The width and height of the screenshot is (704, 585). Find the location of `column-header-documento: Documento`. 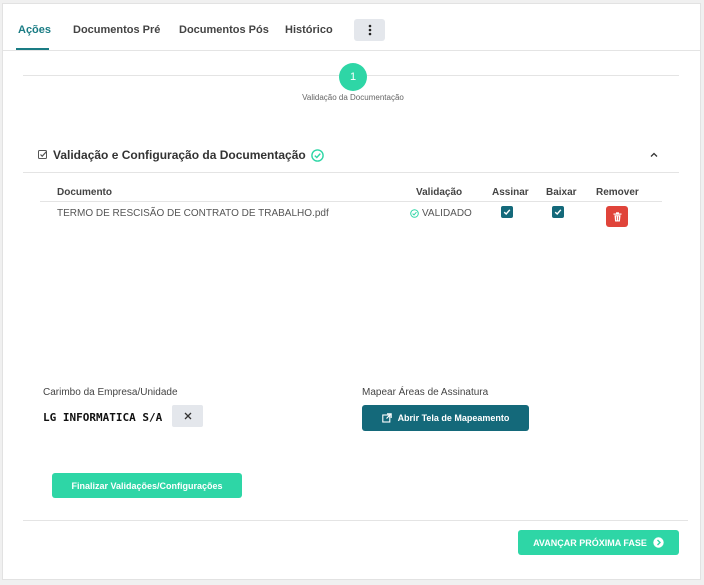

column-header-documento: Documento is located at coordinates (84, 192).